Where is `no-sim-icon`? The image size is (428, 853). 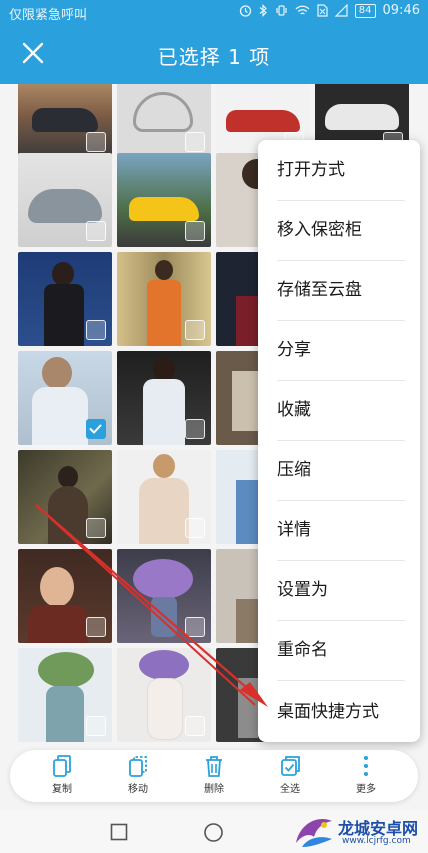
no-sim-icon is located at coordinates (322, 10).